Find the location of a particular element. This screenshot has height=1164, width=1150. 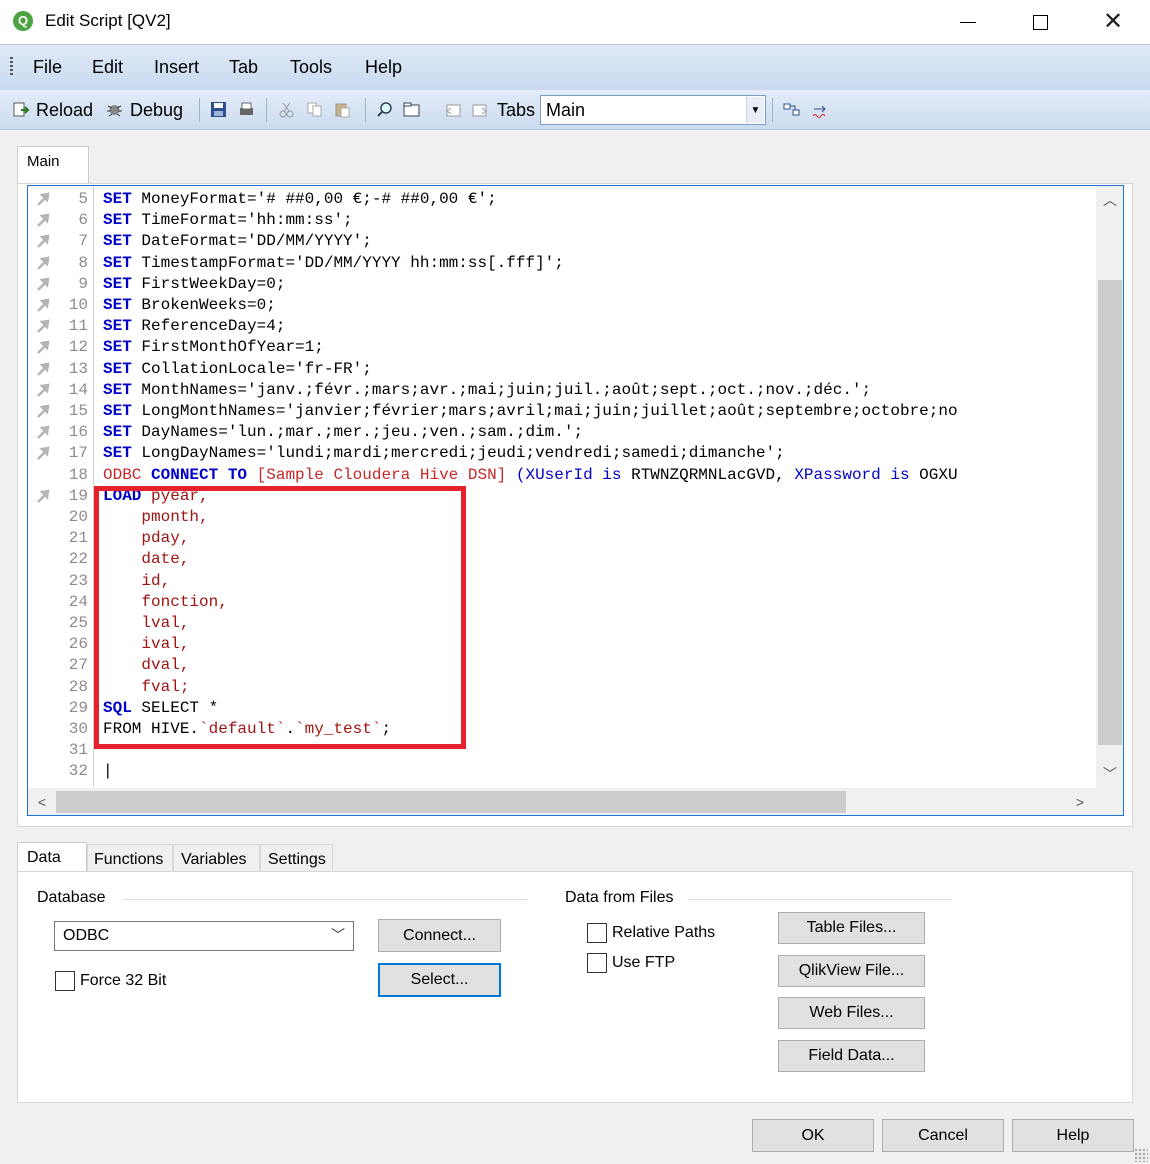

code-line: 9 SET FirstWeekDay=0; is located at coordinates (562, 284).